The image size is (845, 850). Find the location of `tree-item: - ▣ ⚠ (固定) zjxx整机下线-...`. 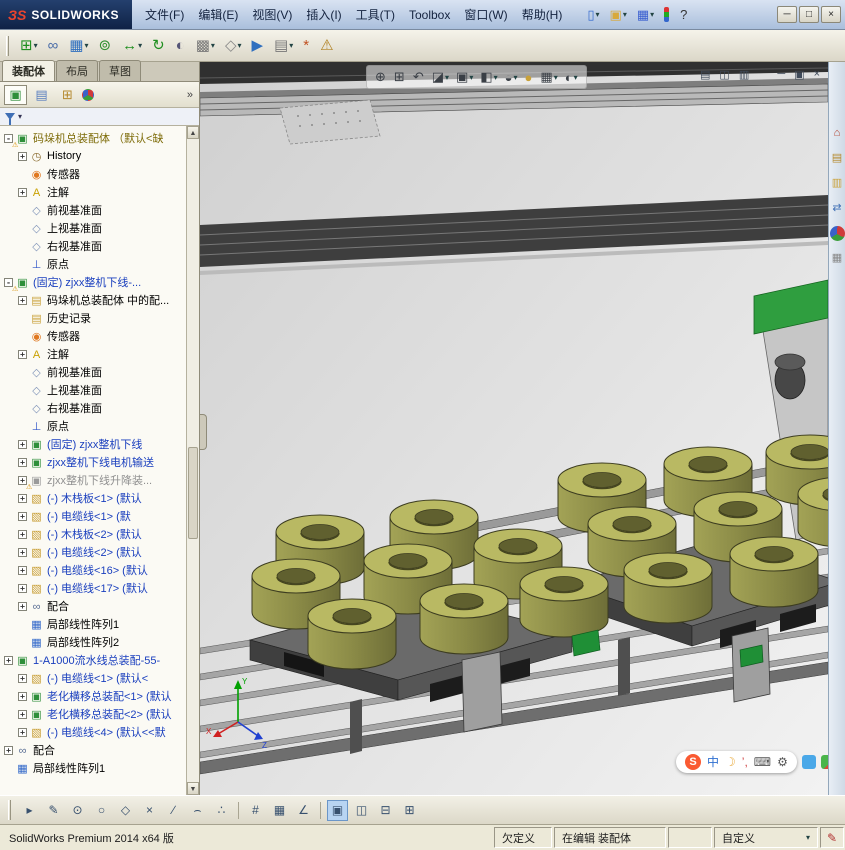

tree-item: - ▣ ⚠ (固定) zjxx整机下线-... is located at coordinates (94, 282).